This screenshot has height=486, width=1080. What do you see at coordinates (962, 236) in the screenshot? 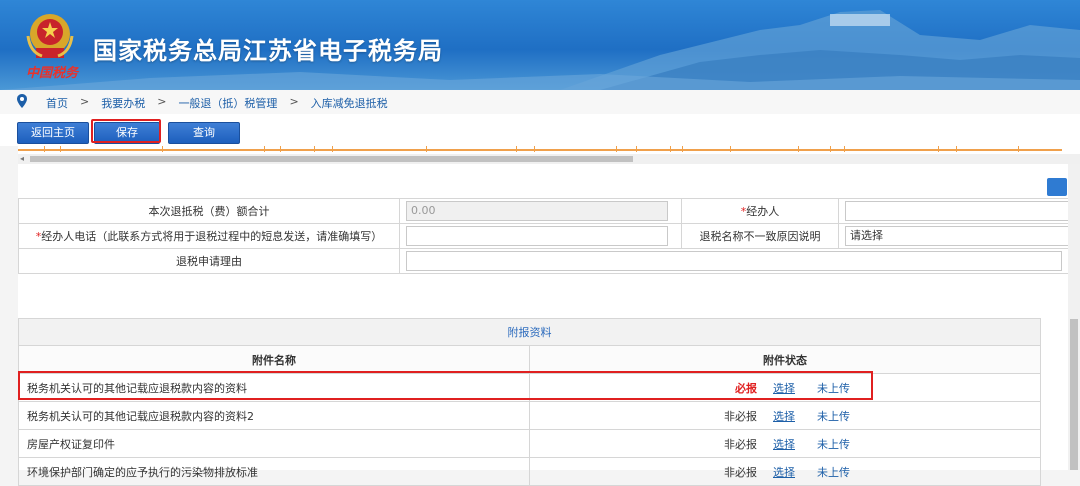
I see `mismatch-reason-select: 请选择` at bounding box center [962, 236].